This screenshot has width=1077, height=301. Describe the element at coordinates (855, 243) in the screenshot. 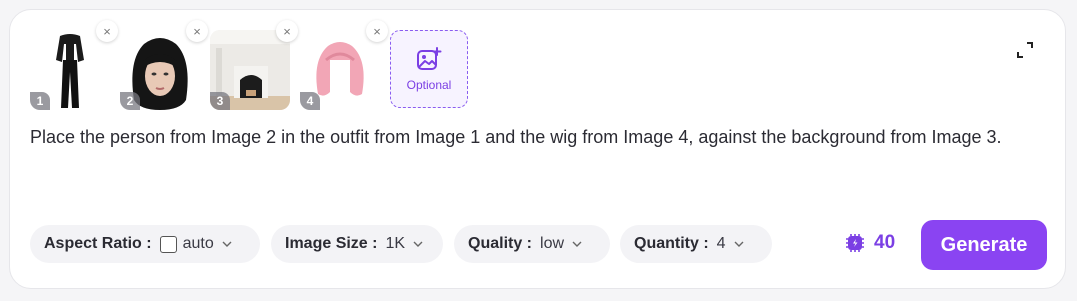

I see `chip-credit-icon` at that location.